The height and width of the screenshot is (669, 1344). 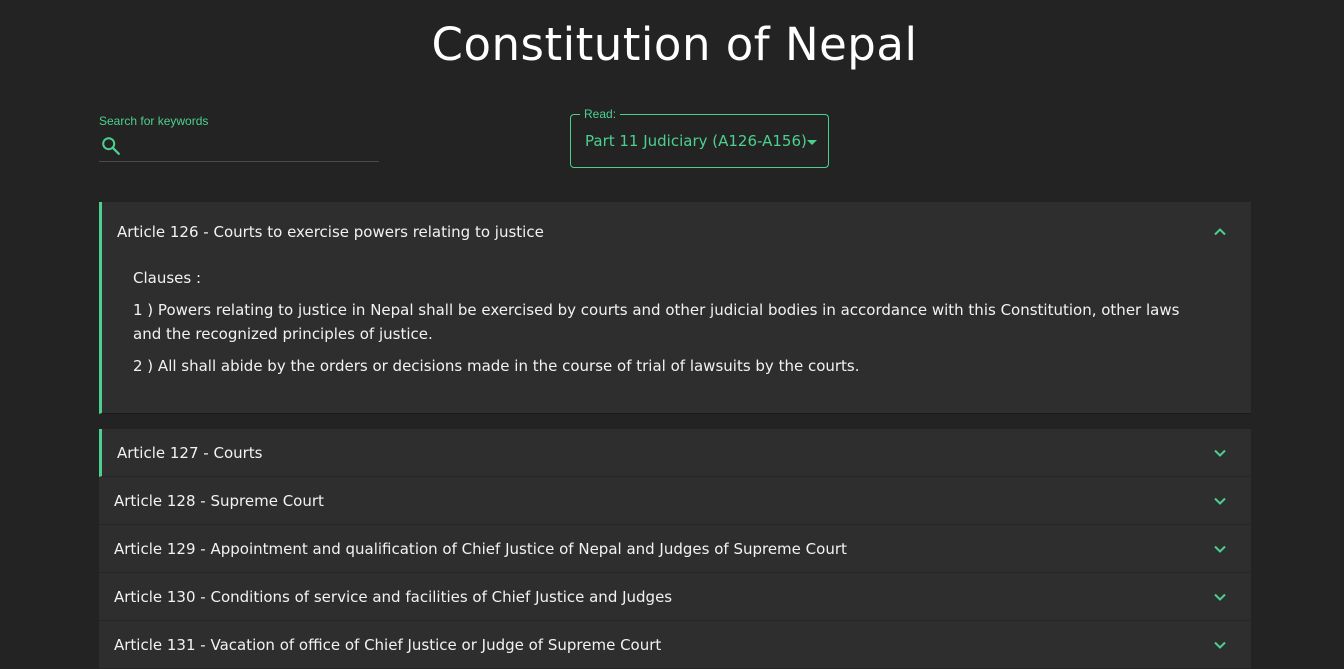 I want to click on search-label: Search for keywords, so click(x=154, y=121).